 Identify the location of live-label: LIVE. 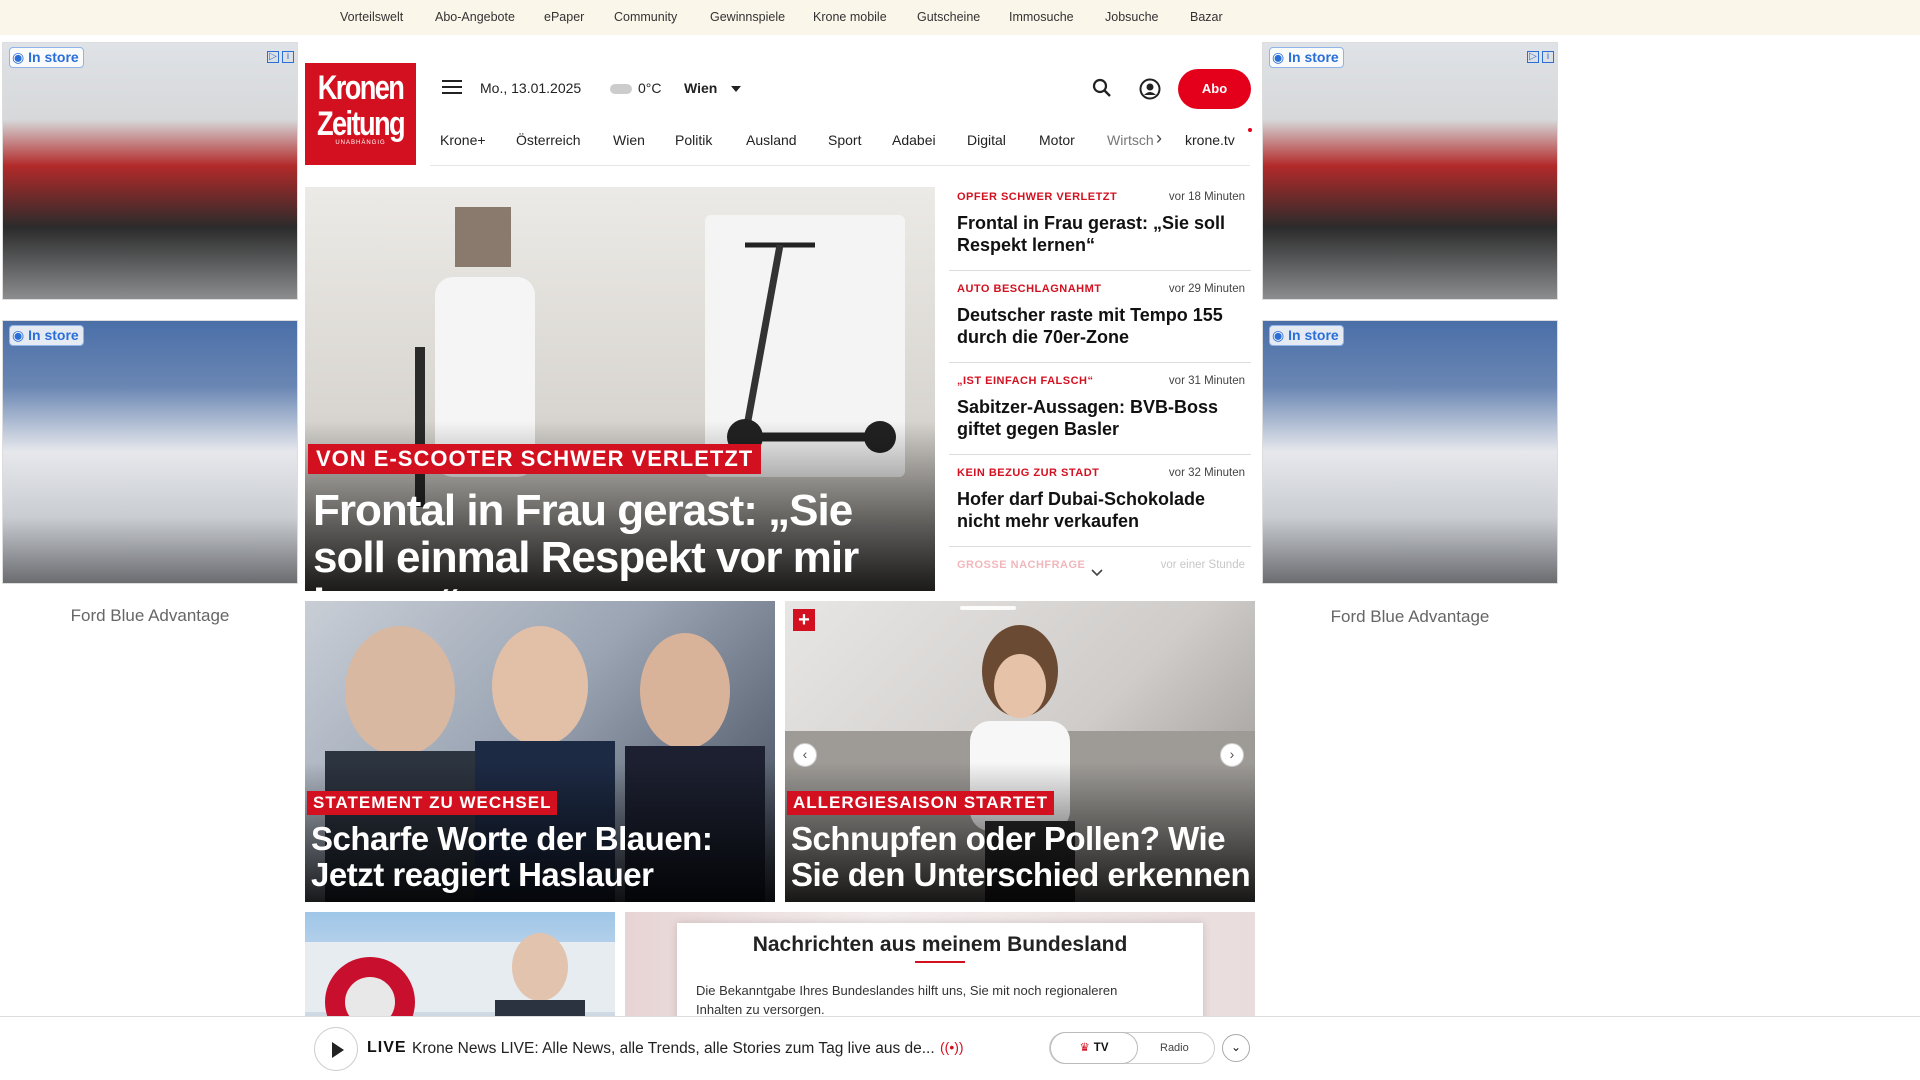
(387, 1047).